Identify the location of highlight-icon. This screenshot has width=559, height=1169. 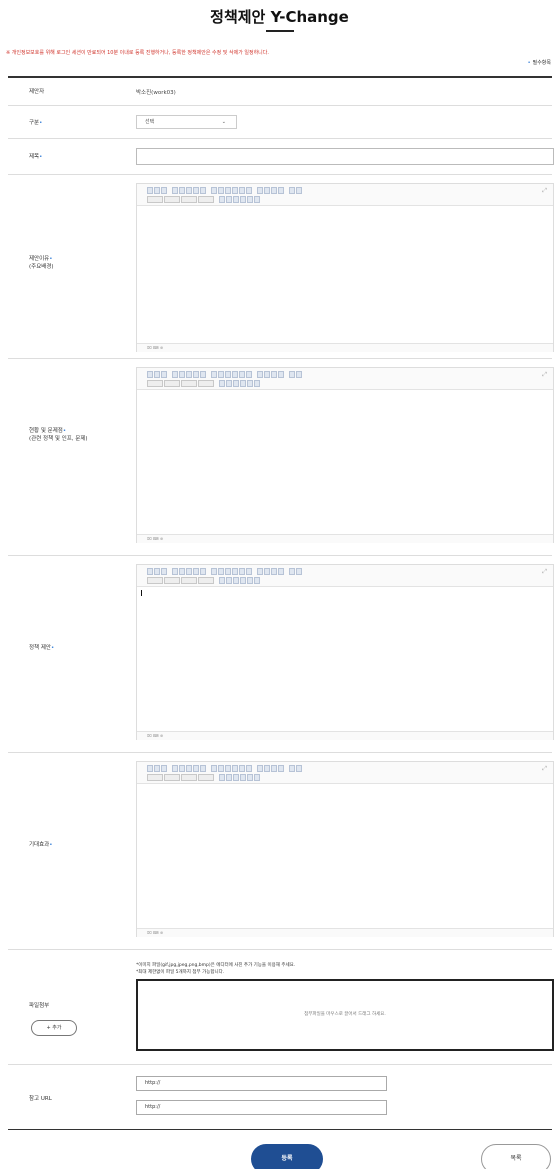
(214, 190).